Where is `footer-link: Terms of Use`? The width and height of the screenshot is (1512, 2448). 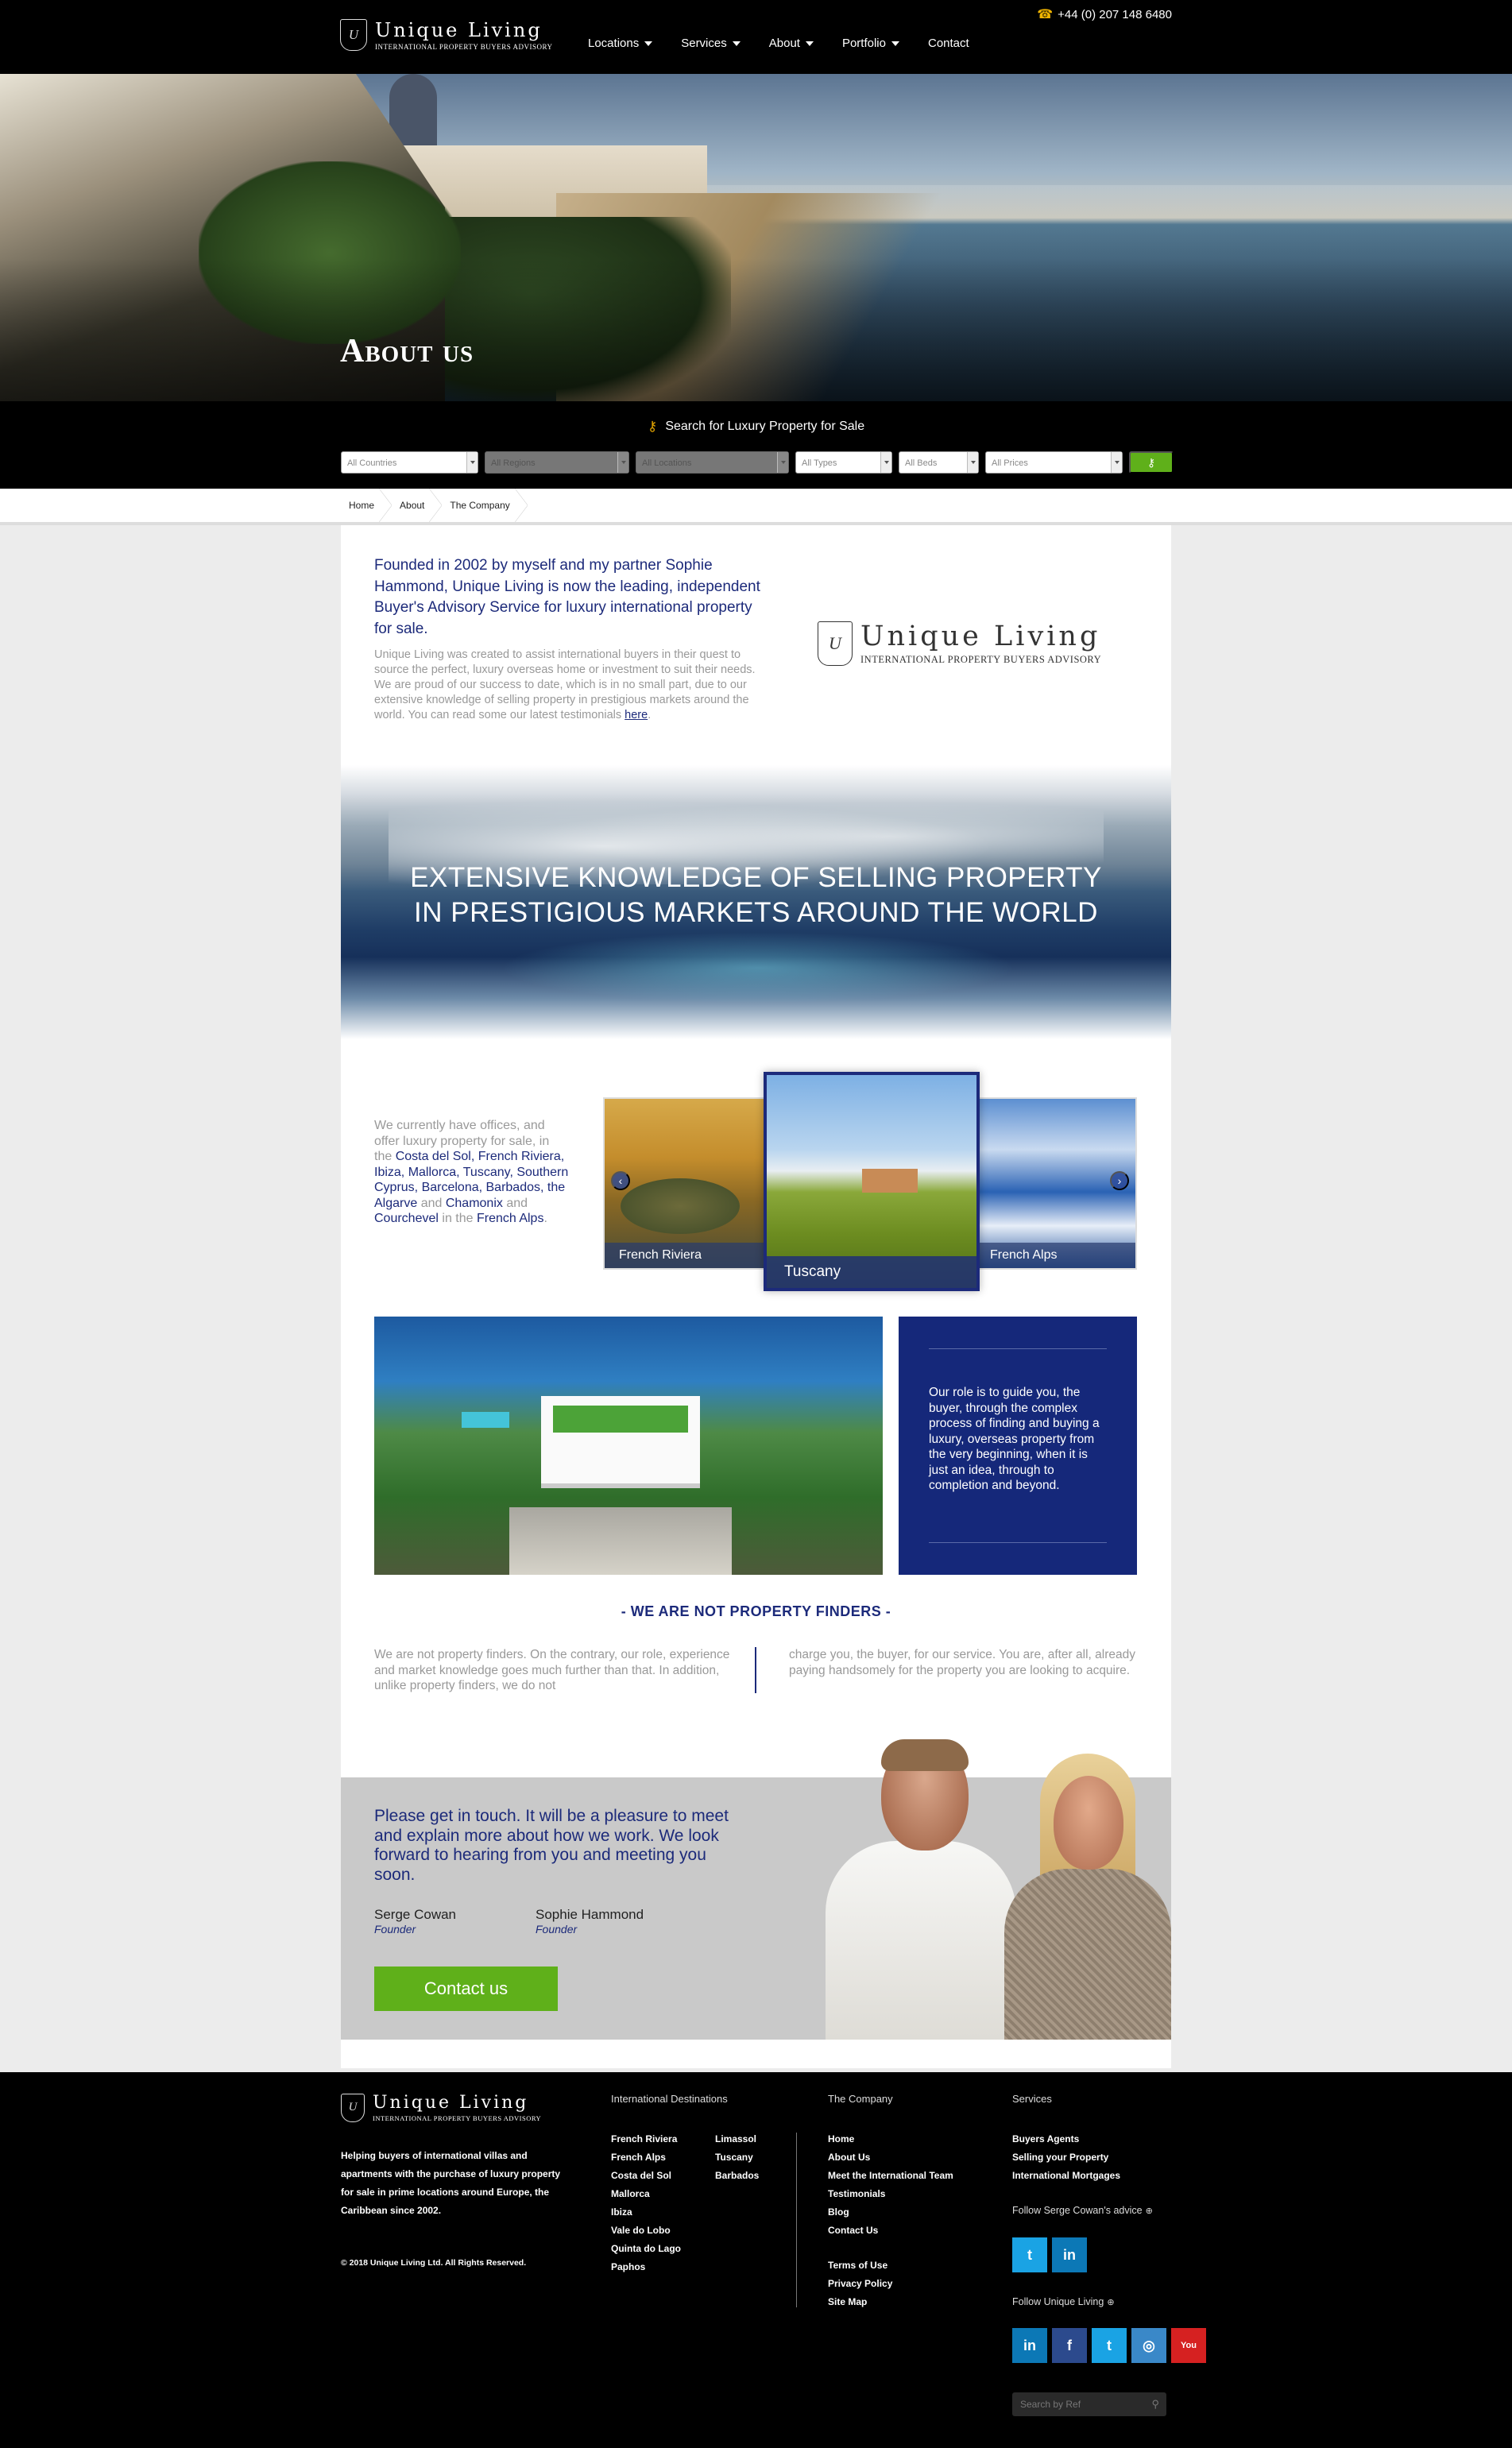 footer-link: Terms of Use is located at coordinates (860, 2266).